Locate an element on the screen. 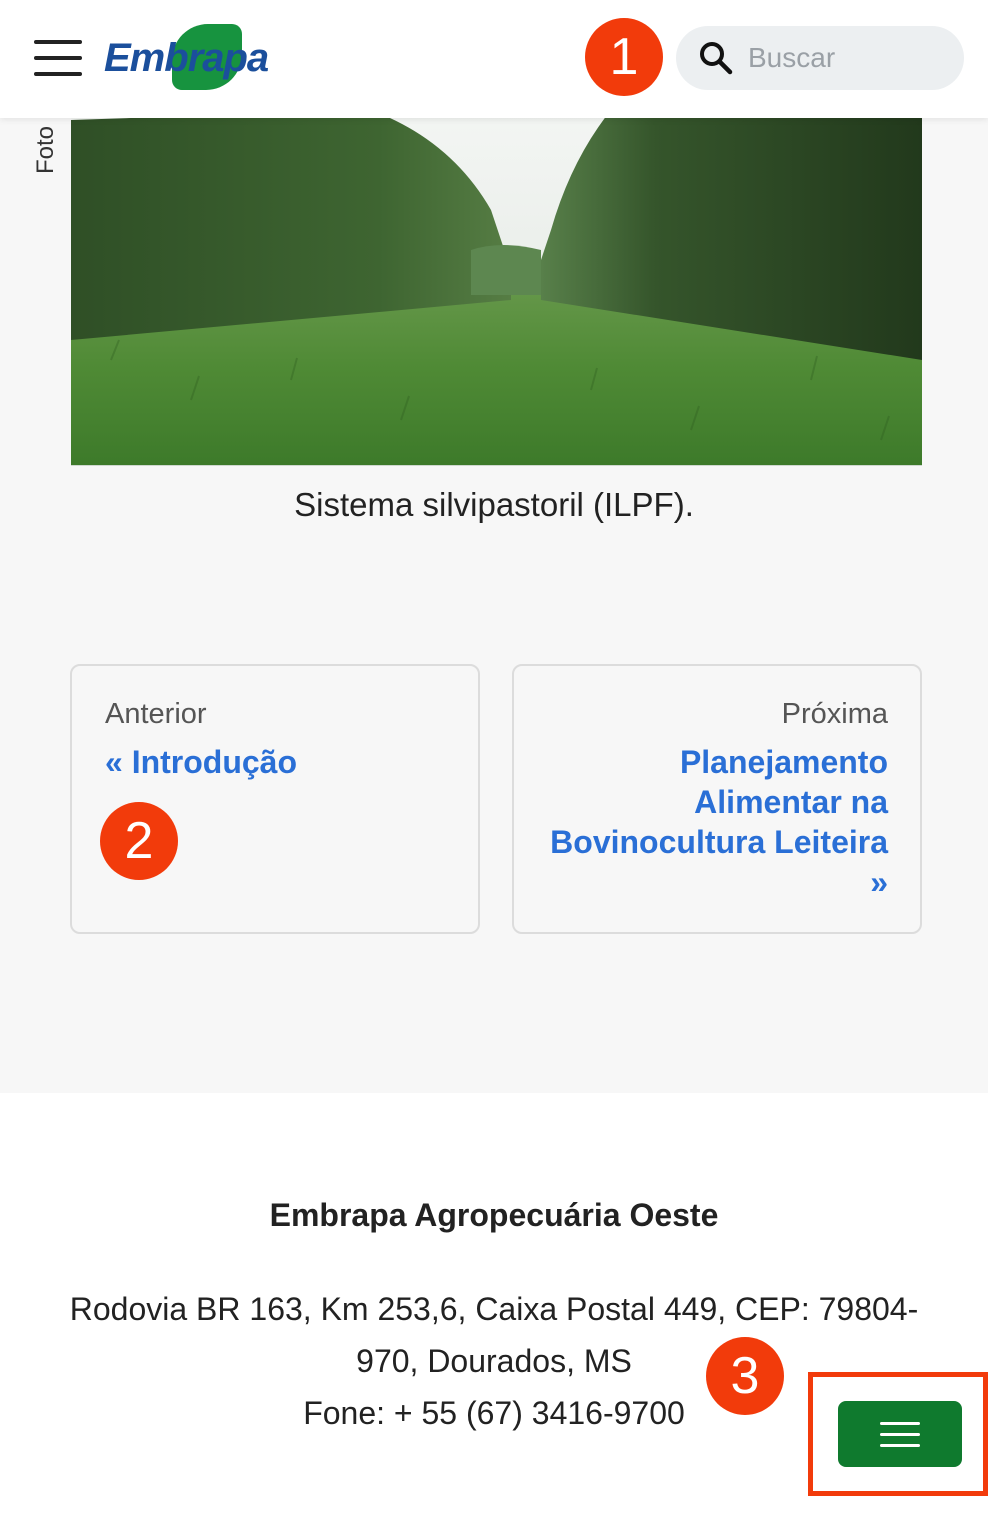 Image resolution: width=988 pixels, height=1526 pixels. hamburger-menu-icon is located at coordinates (58, 58).